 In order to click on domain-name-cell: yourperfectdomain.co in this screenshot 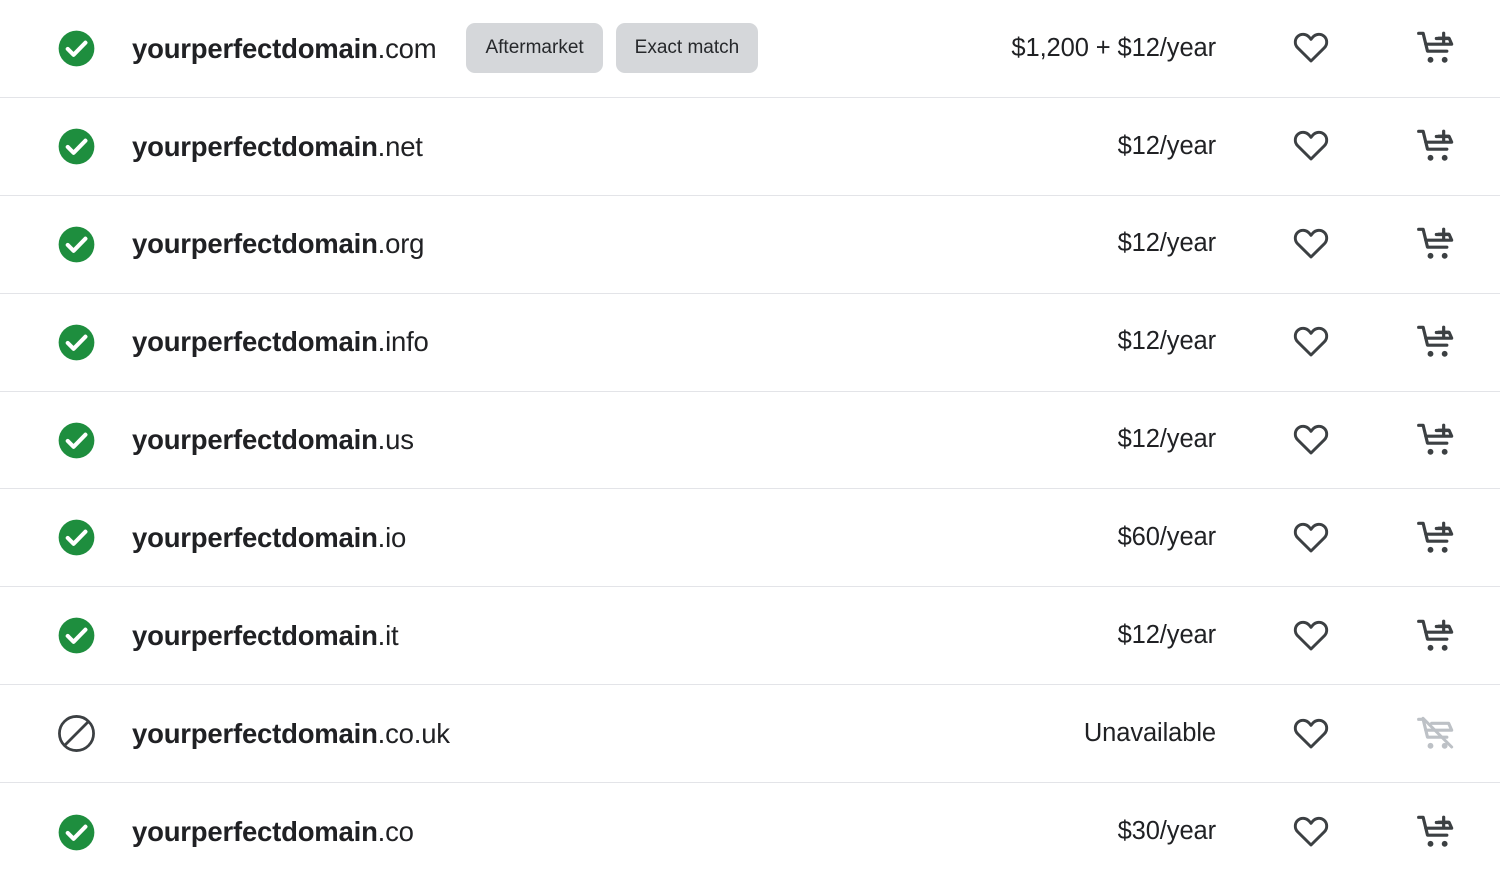, I will do `click(273, 832)`.